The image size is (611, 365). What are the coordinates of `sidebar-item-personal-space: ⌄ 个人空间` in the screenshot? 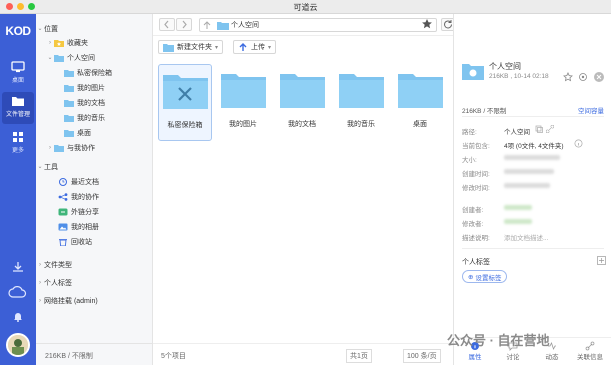 It's located at (94, 57).